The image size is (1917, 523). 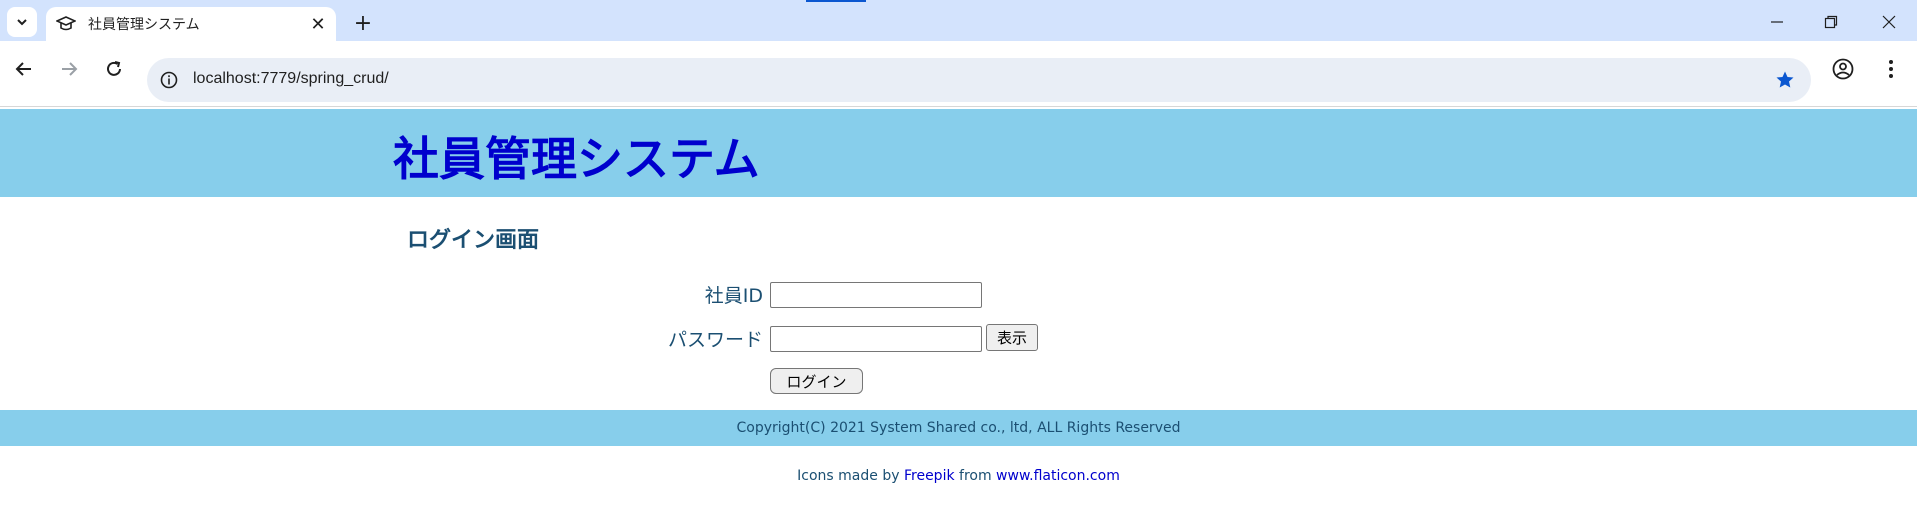 I want to click on minimize-icon, so click(x=1777, y=22).